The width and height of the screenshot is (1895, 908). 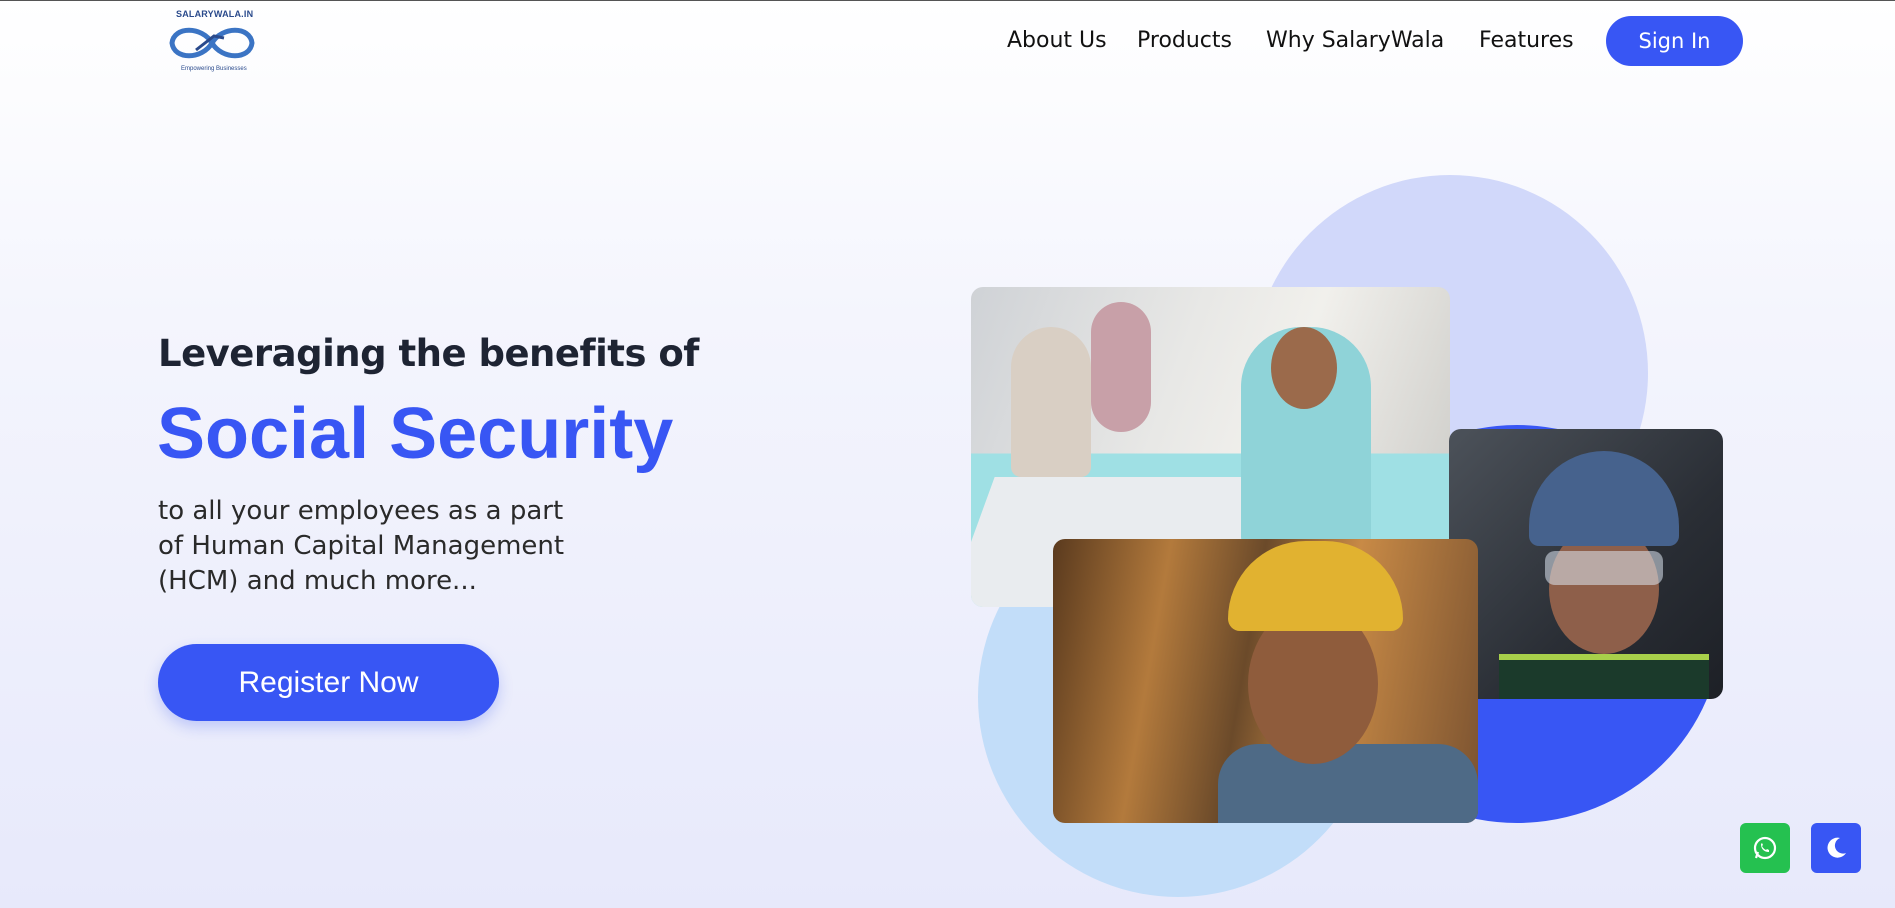 I want to click on female-worker-helmet-photo, so click(x=1586, y=564).